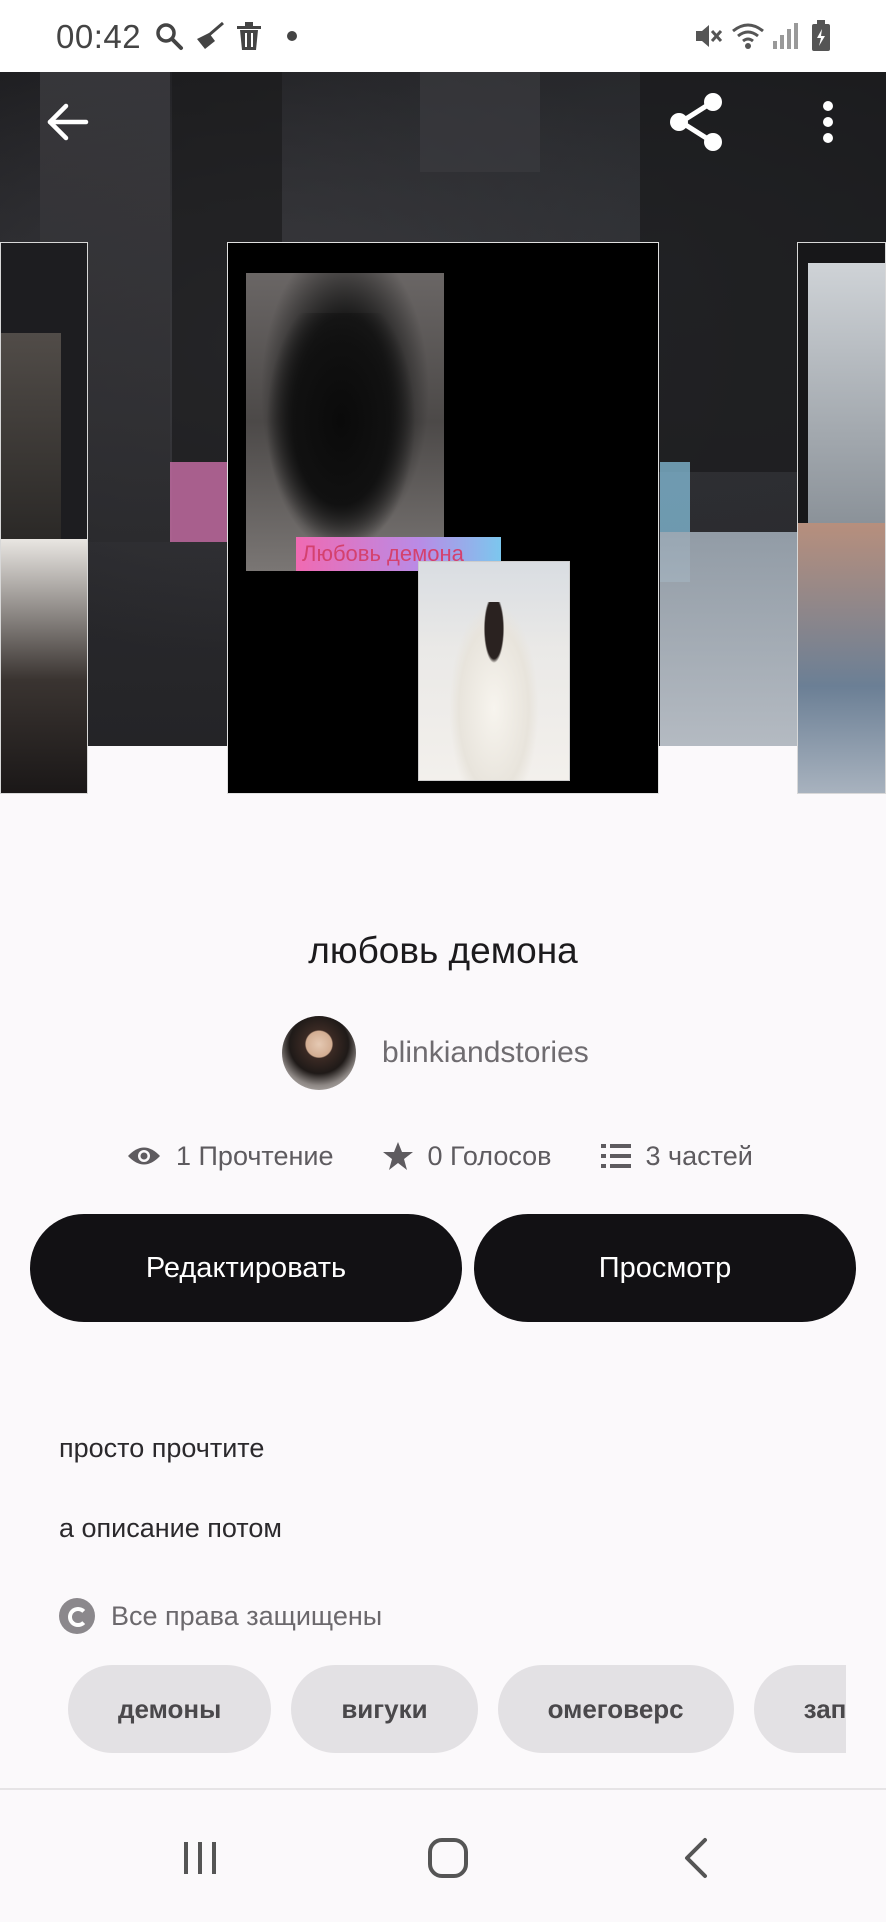  What do you see at coordinates (169, 36) in the screenshot?
I see `search-icon` at bounding box center [169, 36].